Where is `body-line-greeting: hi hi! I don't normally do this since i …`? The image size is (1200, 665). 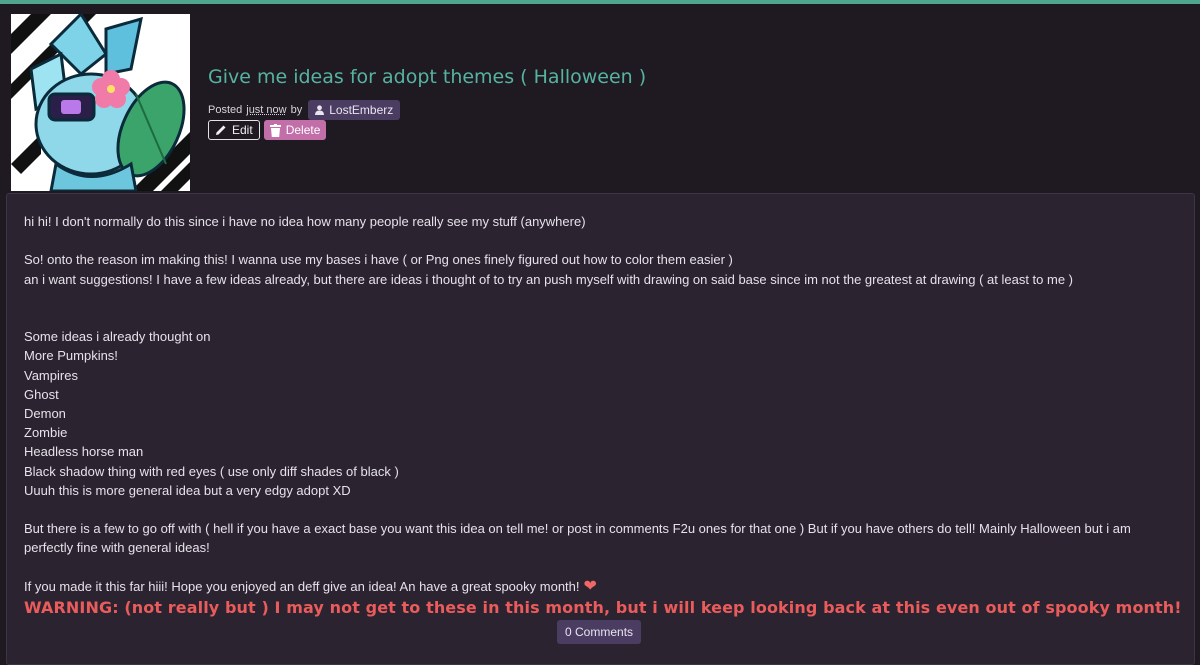 body-line-greeting: hi hi! I don't normally do this since i … is located at coordinates (599, 221).